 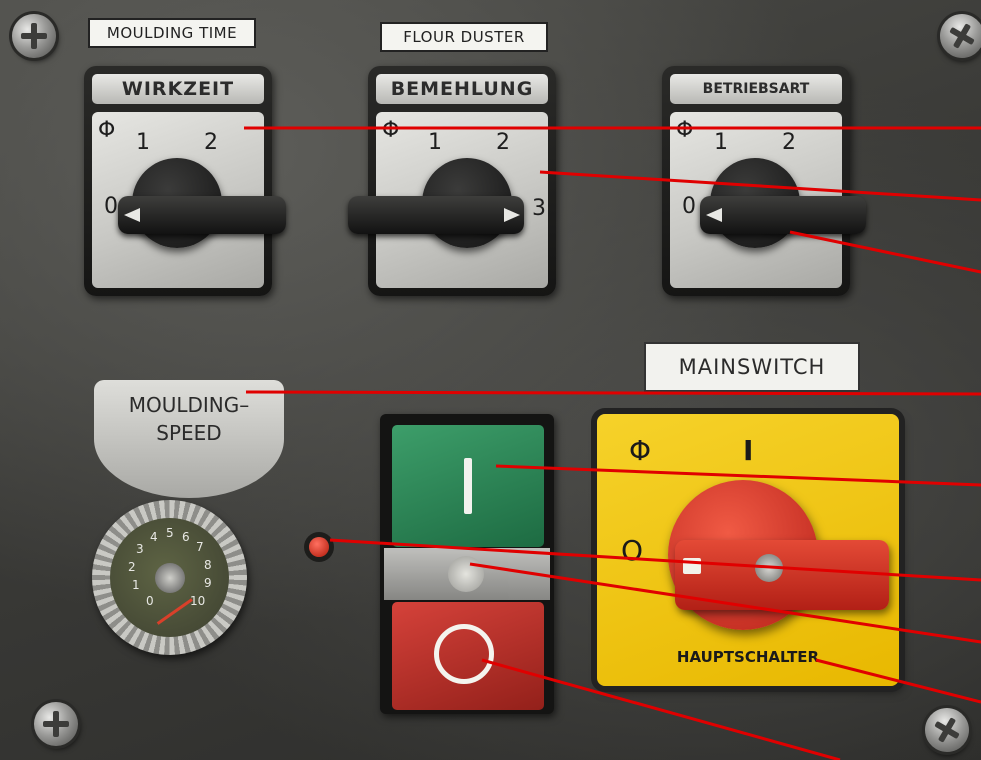 What do you see at coordinates (738, 475) in the screenshot?
I see `callout-line-on-button` at bounding box center [738, 475].